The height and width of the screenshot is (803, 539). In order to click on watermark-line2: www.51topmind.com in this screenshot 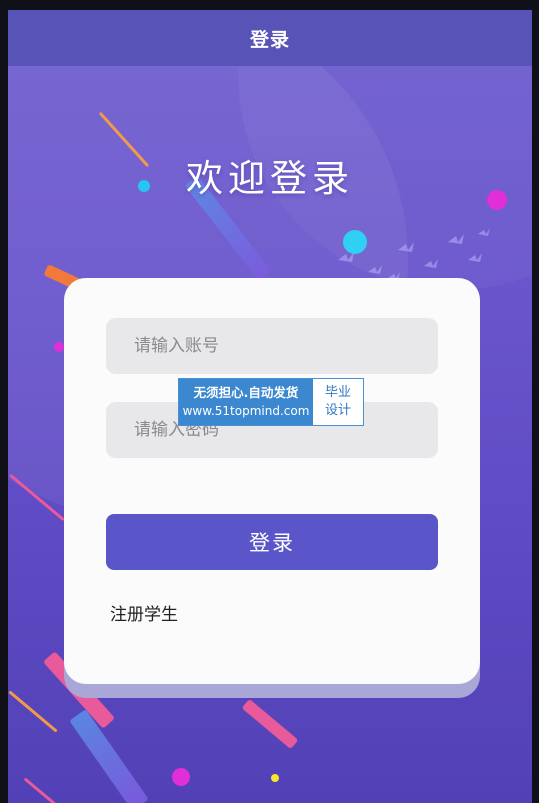, I will do `click(246, 411)`.